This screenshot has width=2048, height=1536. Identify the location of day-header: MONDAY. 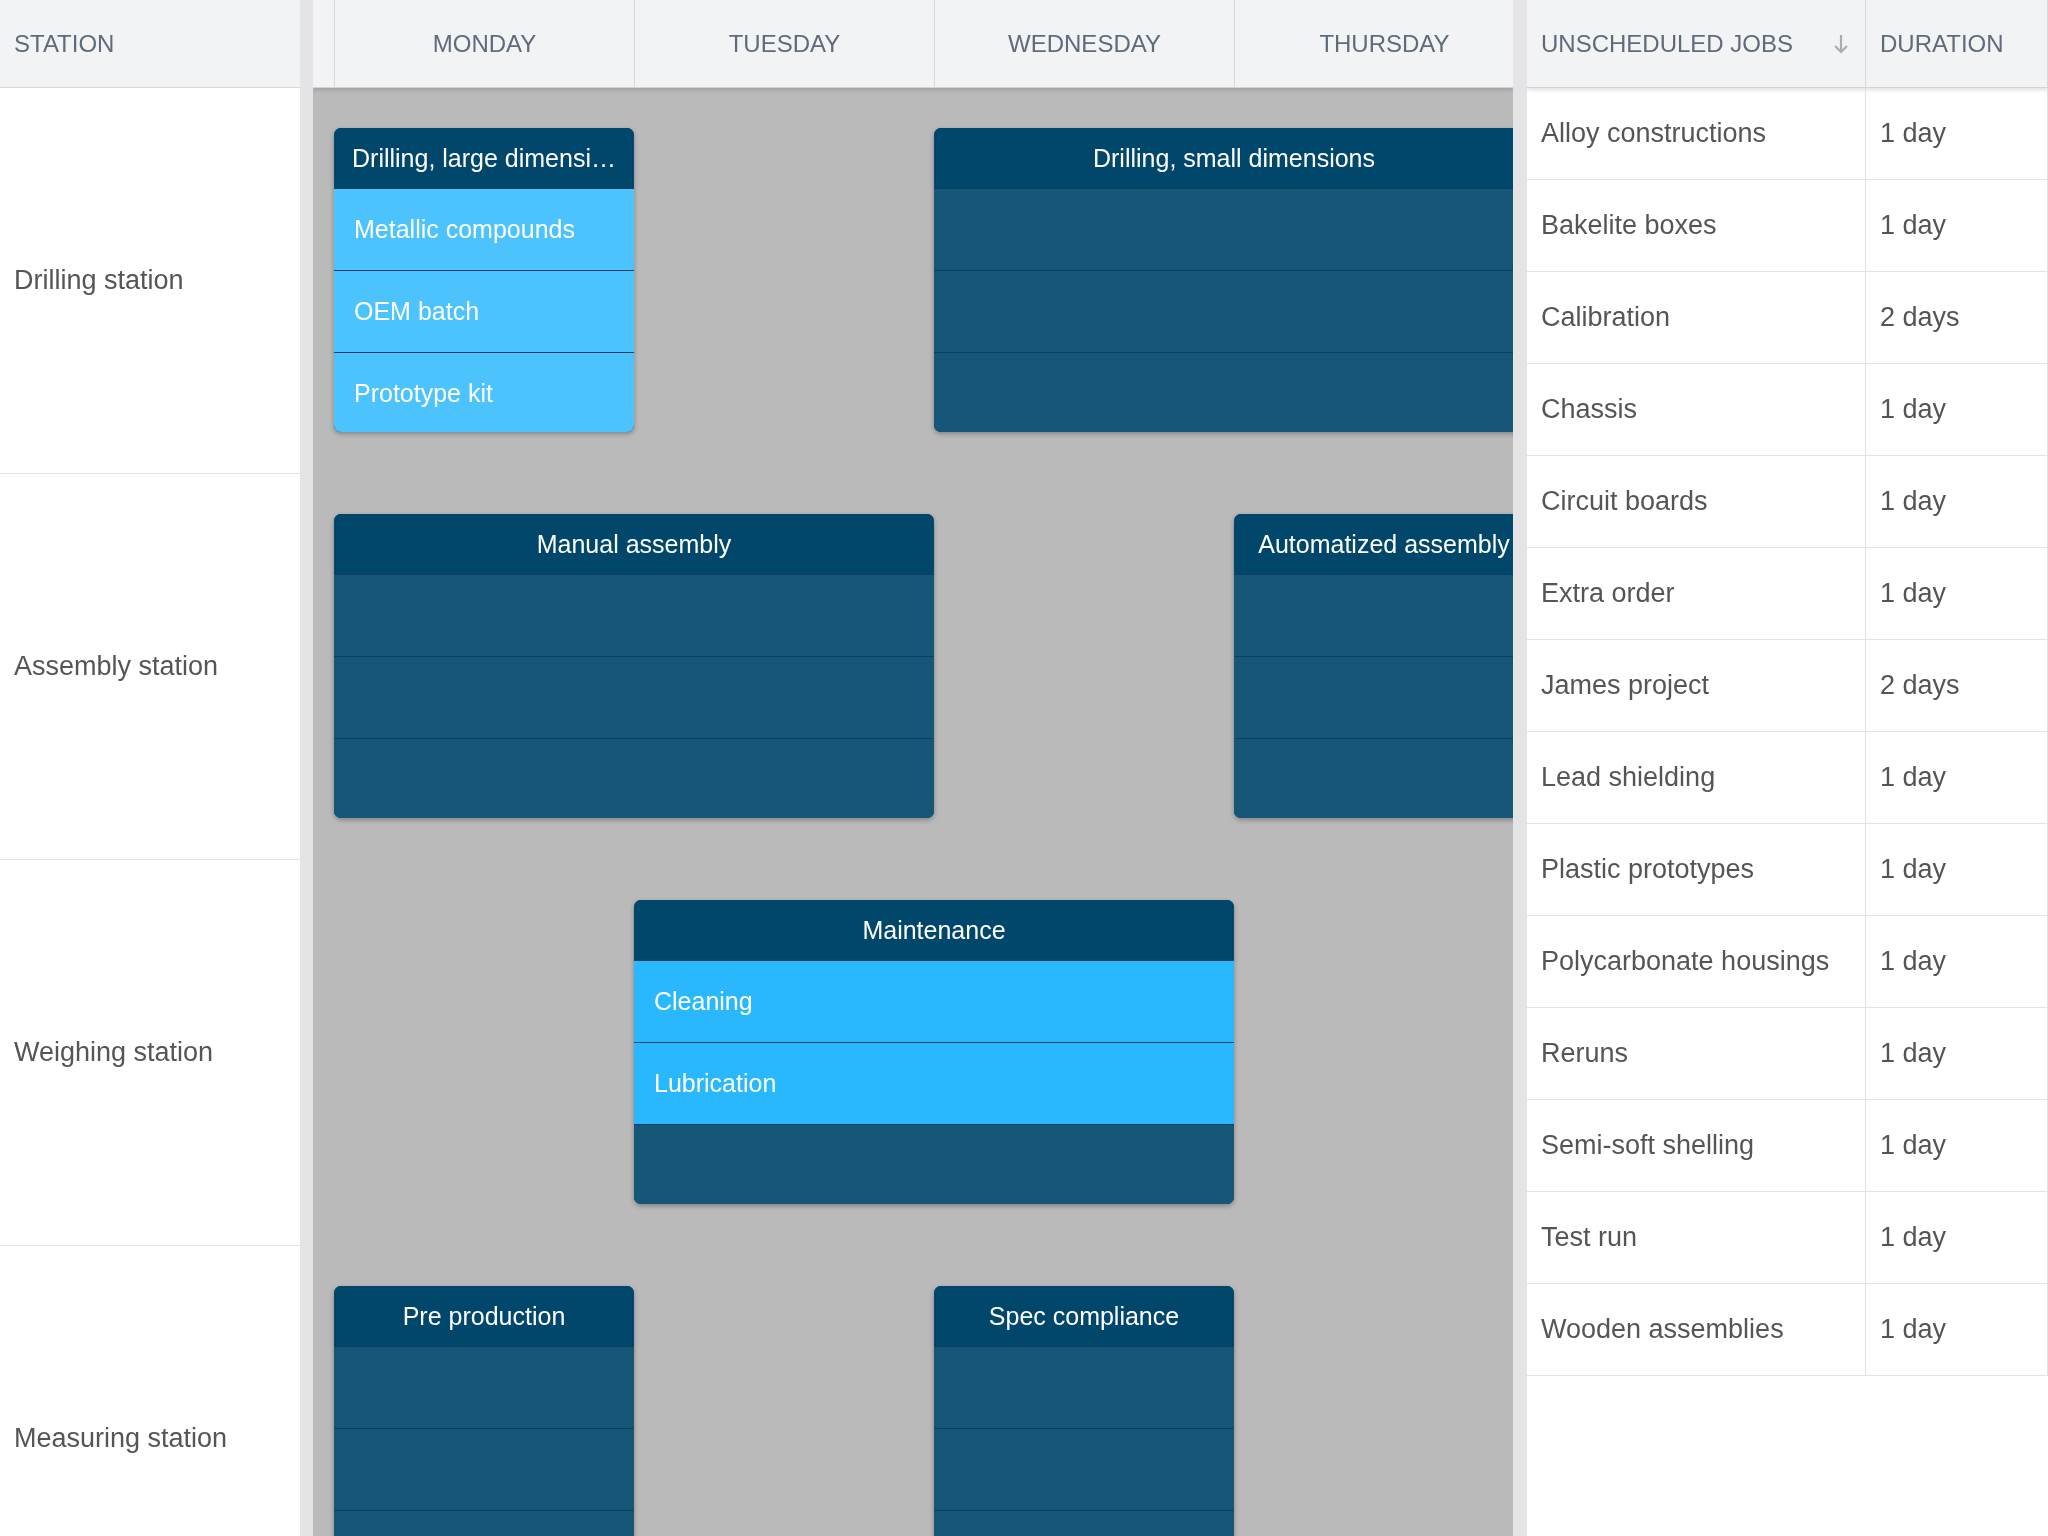
(484, 43).